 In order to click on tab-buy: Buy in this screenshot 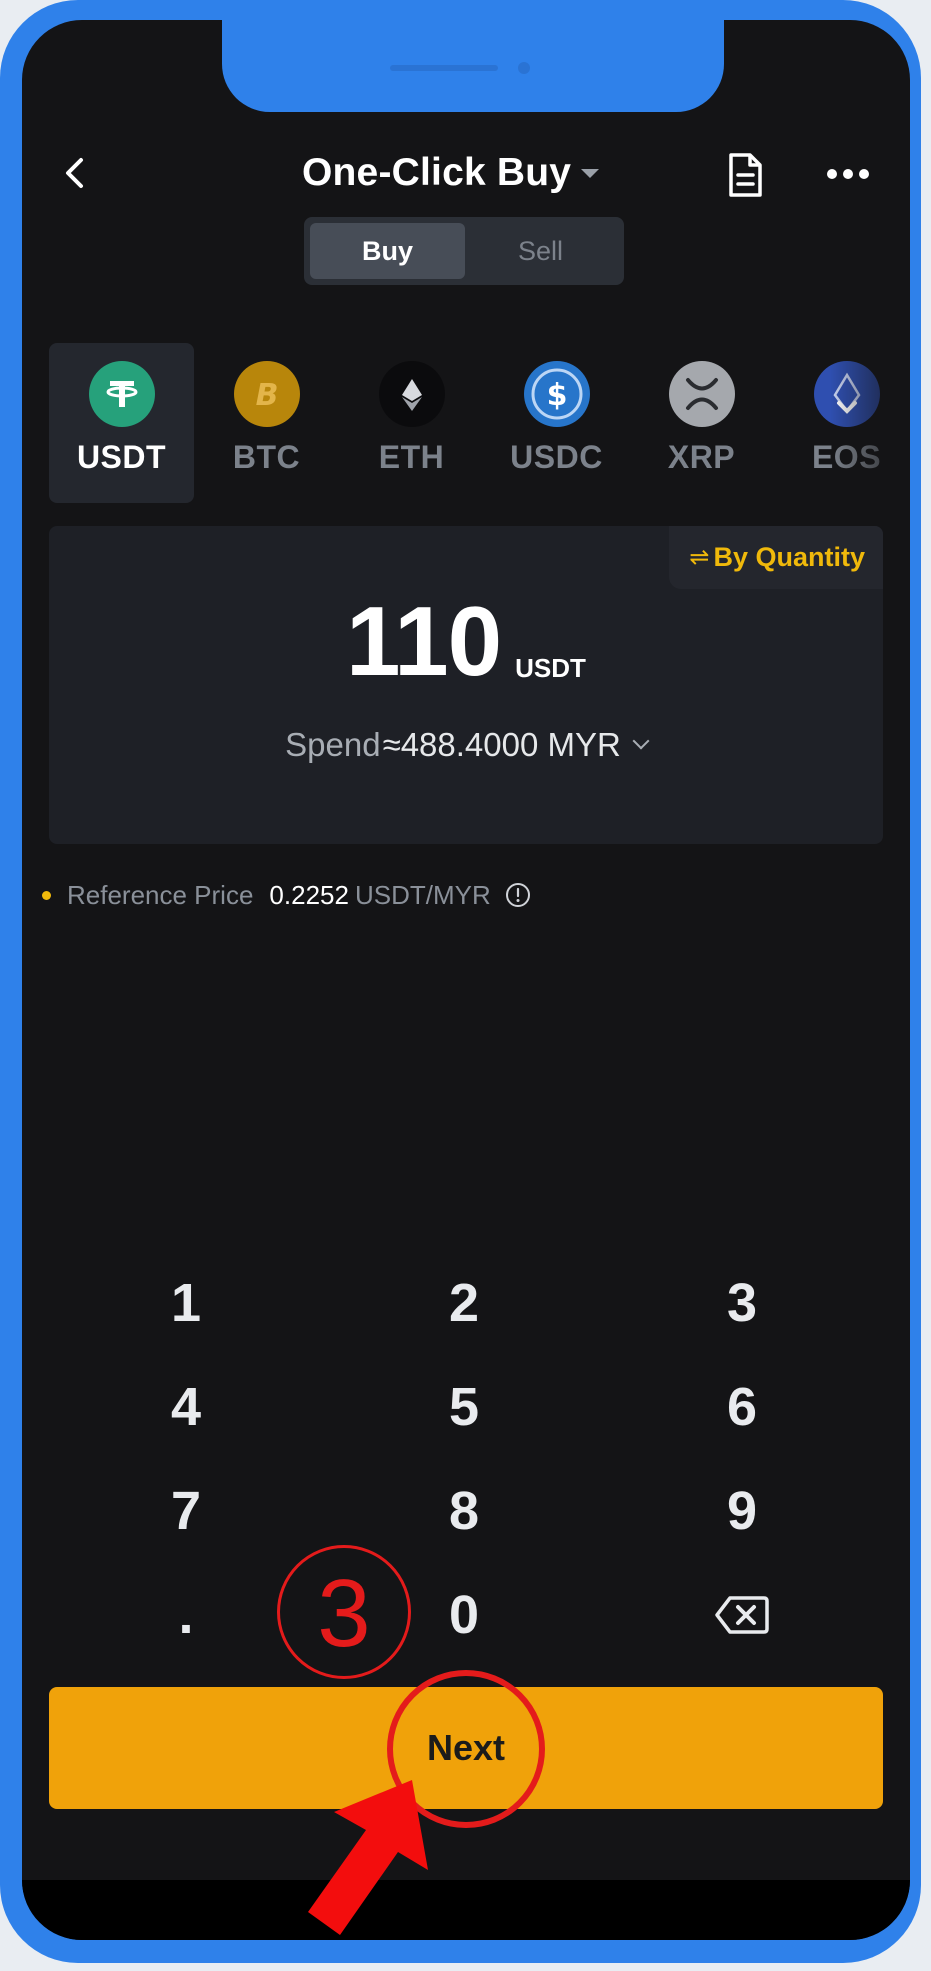, I will do `click(387, 251)`.